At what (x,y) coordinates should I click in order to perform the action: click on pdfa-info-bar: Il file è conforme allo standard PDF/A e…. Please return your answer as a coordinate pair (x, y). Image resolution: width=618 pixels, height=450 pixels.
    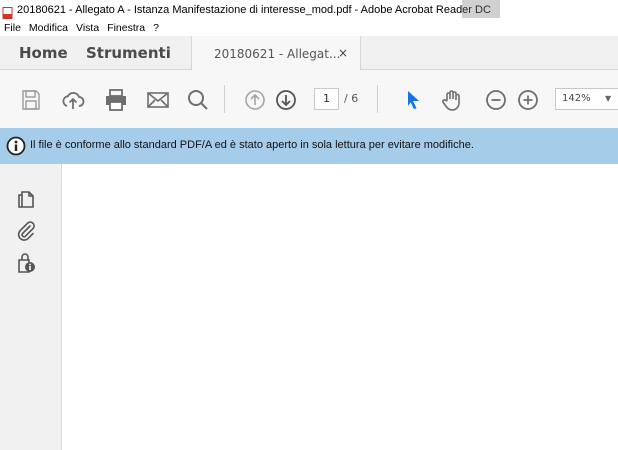
    Looking at the image, I should click on (309, 146).